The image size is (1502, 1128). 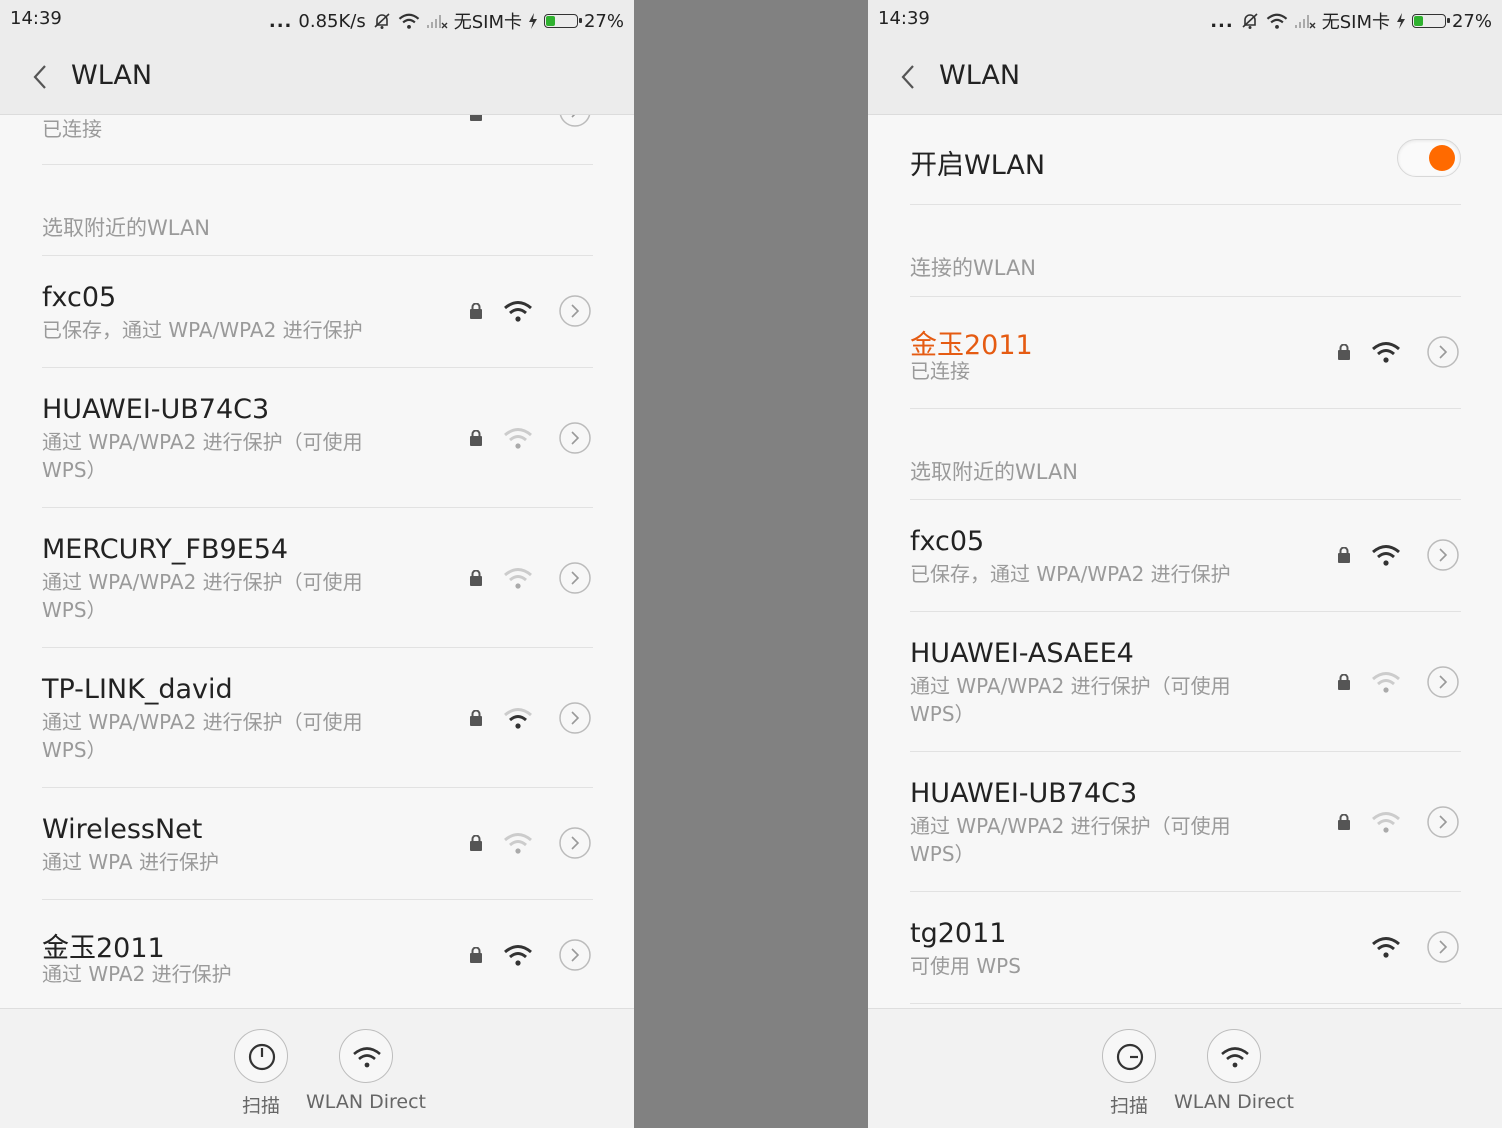 I want to click on signal-no-sim-icon, so click(x=437, y=22).